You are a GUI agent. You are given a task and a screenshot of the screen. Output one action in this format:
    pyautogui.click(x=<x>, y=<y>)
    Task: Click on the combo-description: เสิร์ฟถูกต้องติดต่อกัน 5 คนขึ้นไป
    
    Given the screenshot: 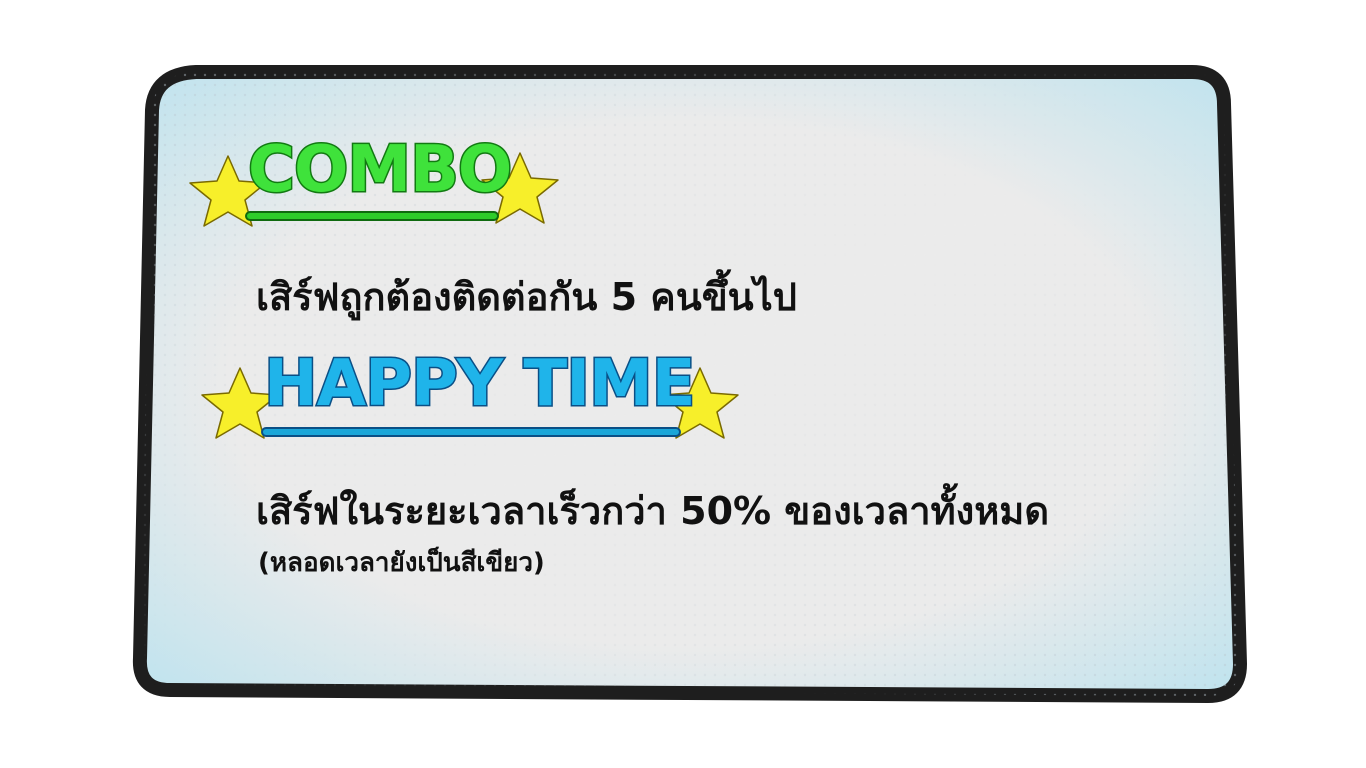 What is the action you would take?
    pyautogui.click(x=526, y=297)
    